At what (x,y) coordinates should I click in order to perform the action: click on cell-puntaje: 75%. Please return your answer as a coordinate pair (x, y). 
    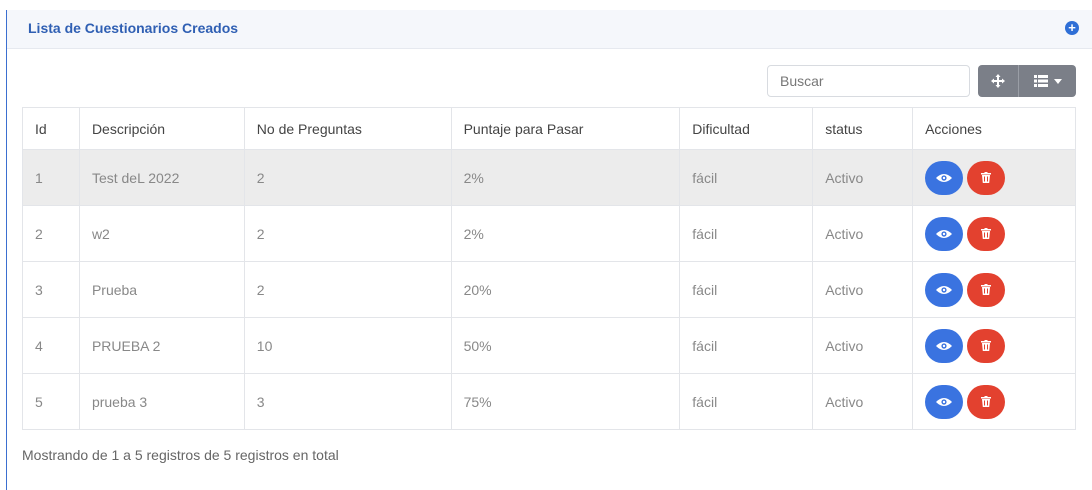
    Looking at the image, I should click on (565, 401).